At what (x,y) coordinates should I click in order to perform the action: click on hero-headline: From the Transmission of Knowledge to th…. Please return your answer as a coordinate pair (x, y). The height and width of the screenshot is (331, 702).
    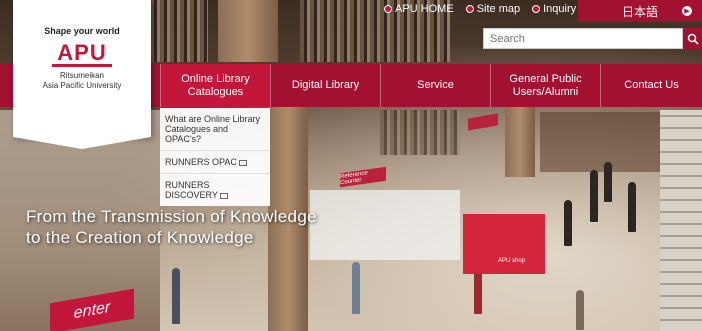
    Looking at the image, I should click on (171, 227).